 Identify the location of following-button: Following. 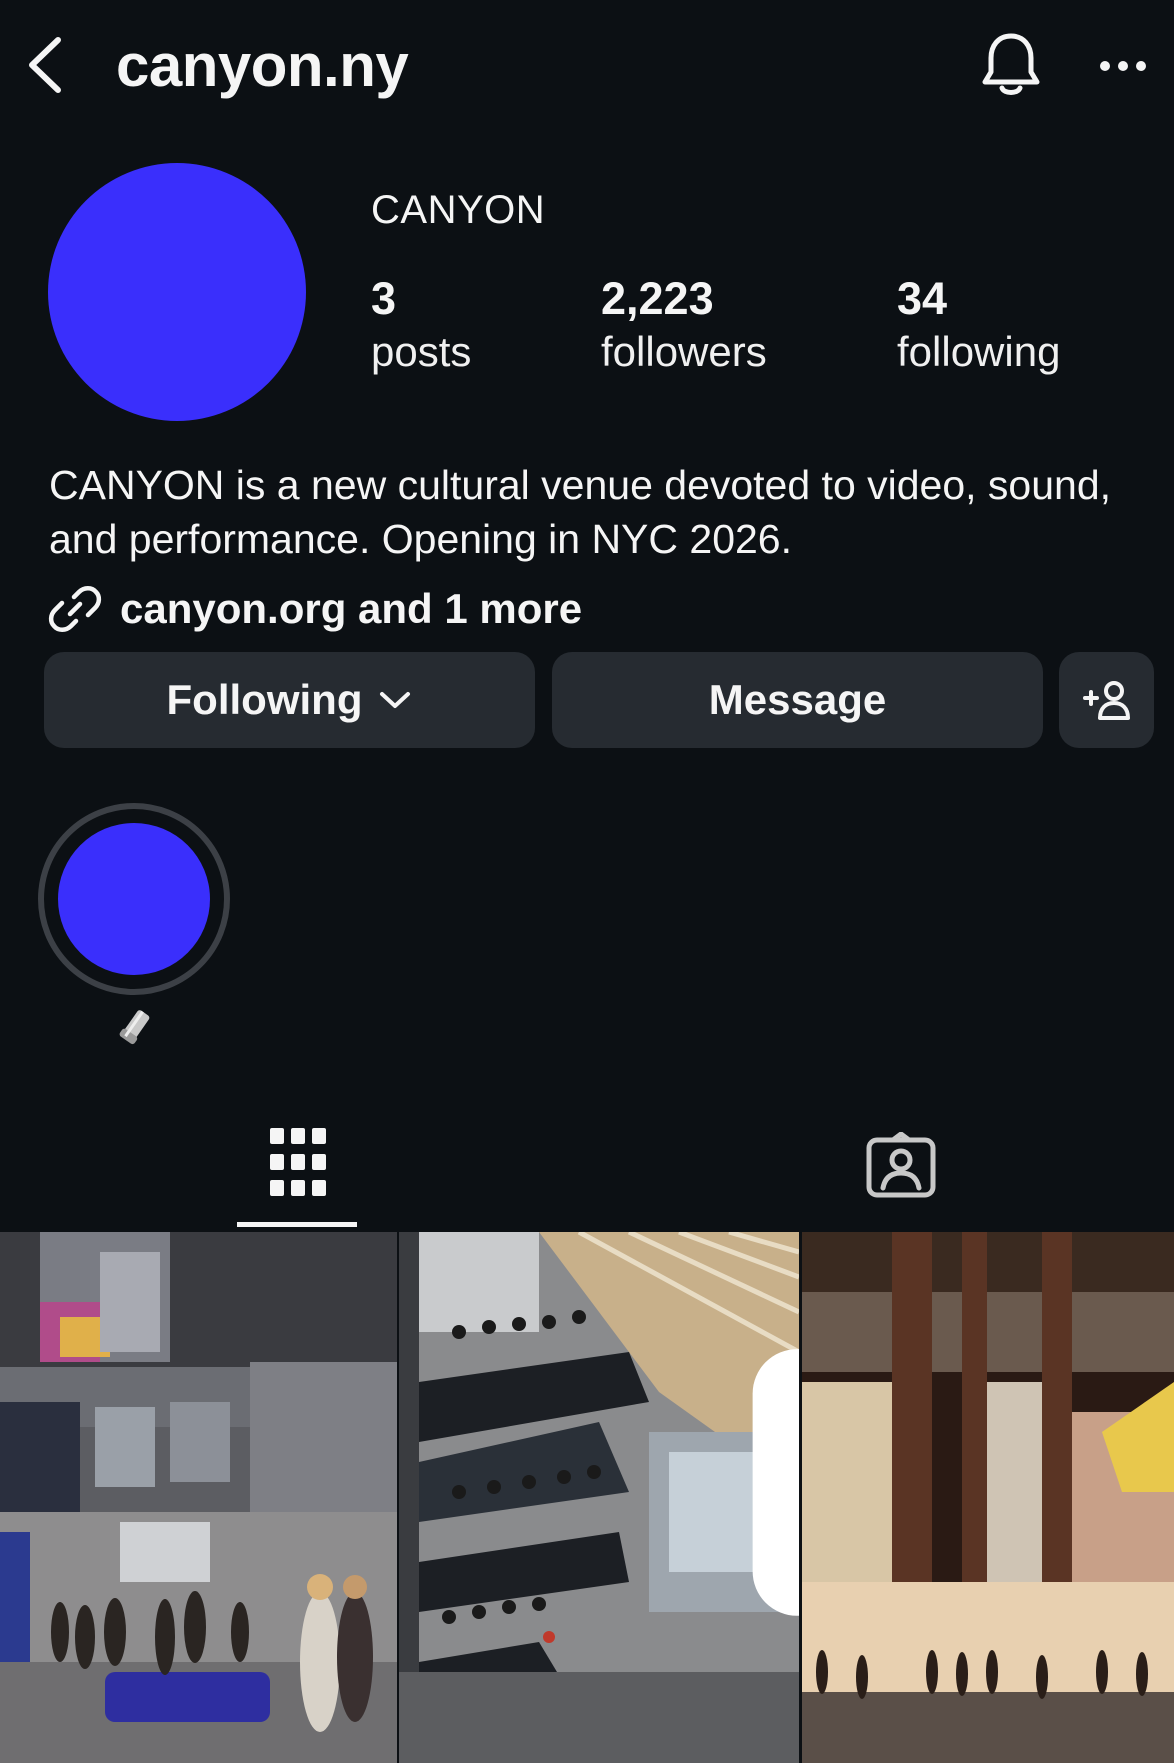
(289, 700).